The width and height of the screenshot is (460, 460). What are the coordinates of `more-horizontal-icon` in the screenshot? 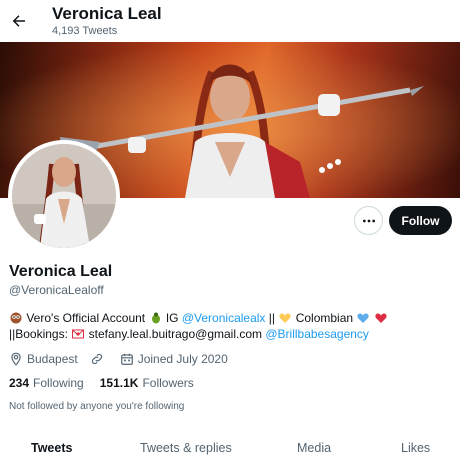 It's located at (368, 220).